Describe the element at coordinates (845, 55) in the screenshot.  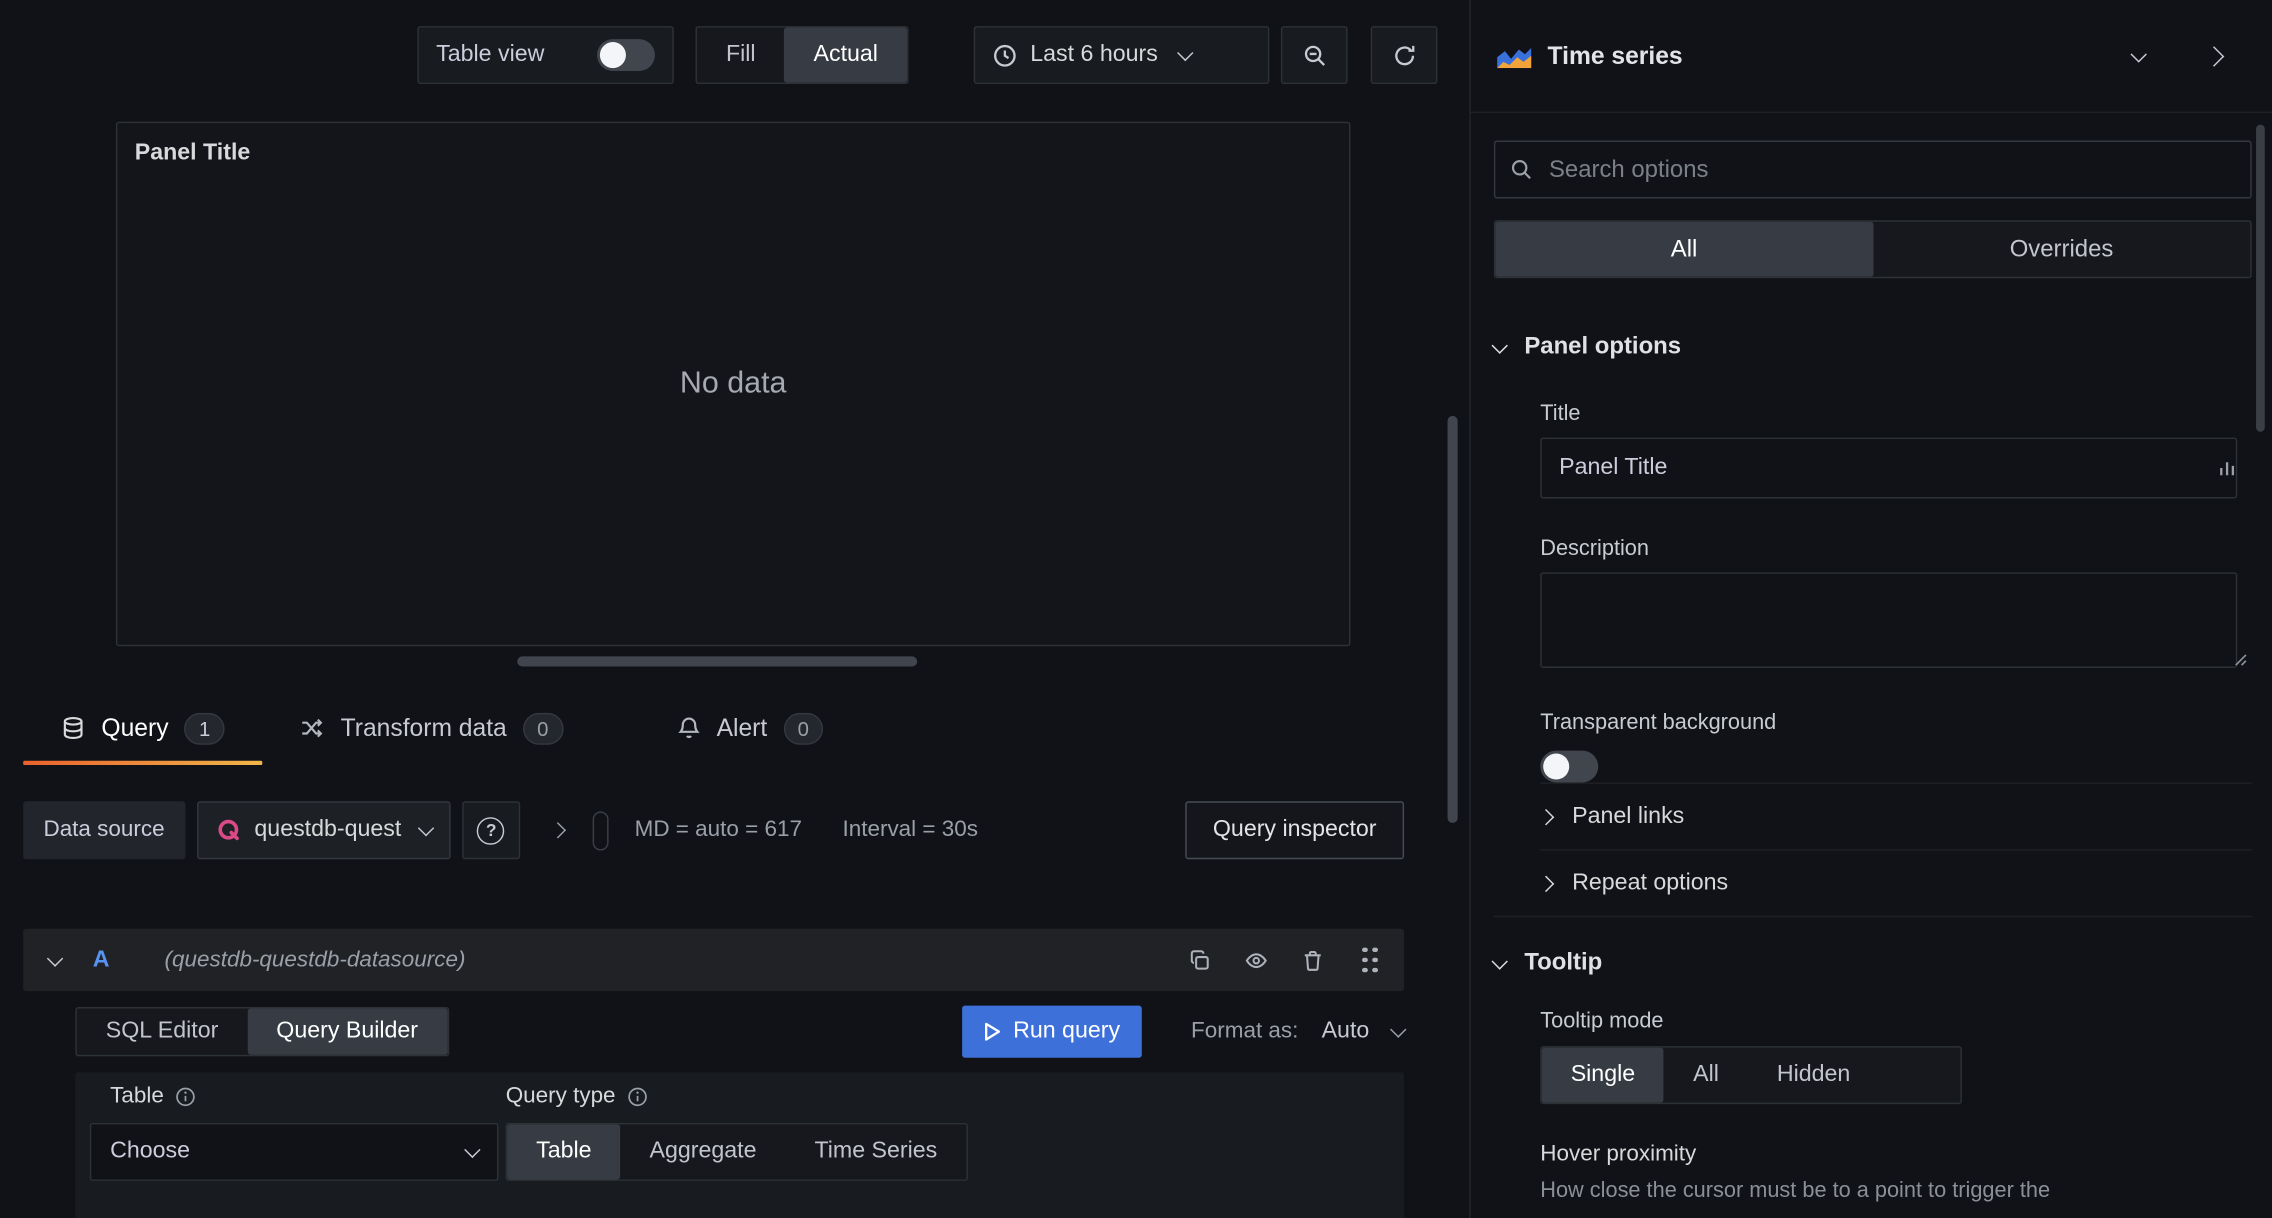
I see `display-mode-actual: Actual` at that location.